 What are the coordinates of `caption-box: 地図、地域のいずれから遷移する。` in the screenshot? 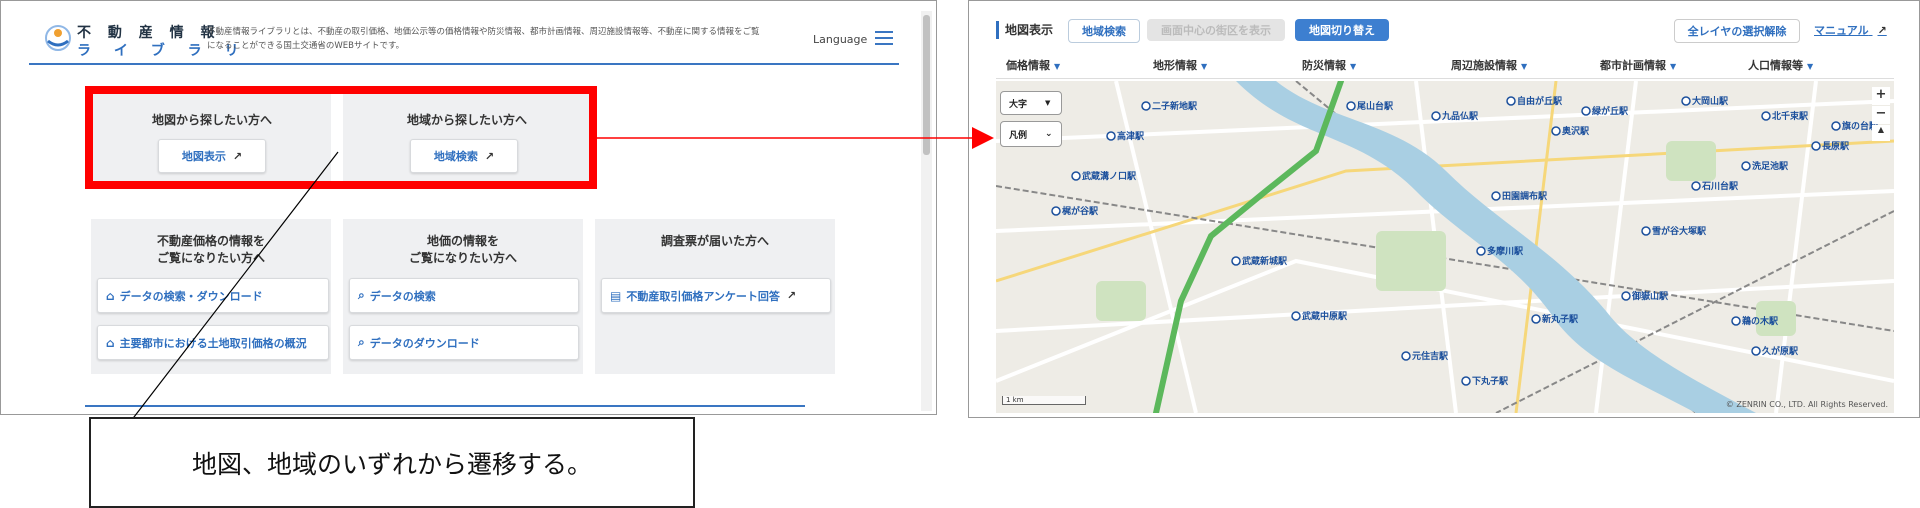 It's located at (392, 462).